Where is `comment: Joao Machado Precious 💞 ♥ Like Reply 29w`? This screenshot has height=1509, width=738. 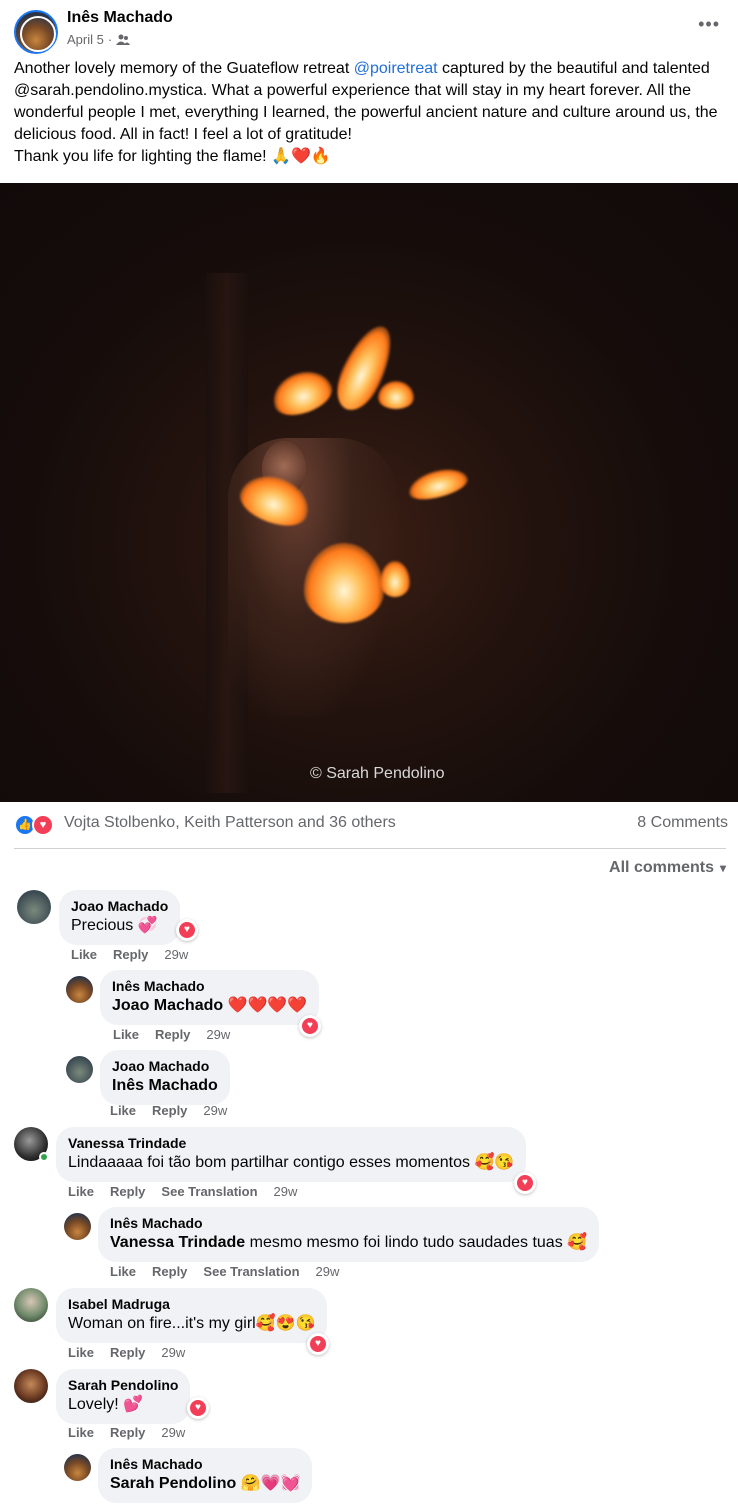 comment: Joao Machado Precious 💞 ♥ Like Reply 29w is located at coordinates (367, 927).